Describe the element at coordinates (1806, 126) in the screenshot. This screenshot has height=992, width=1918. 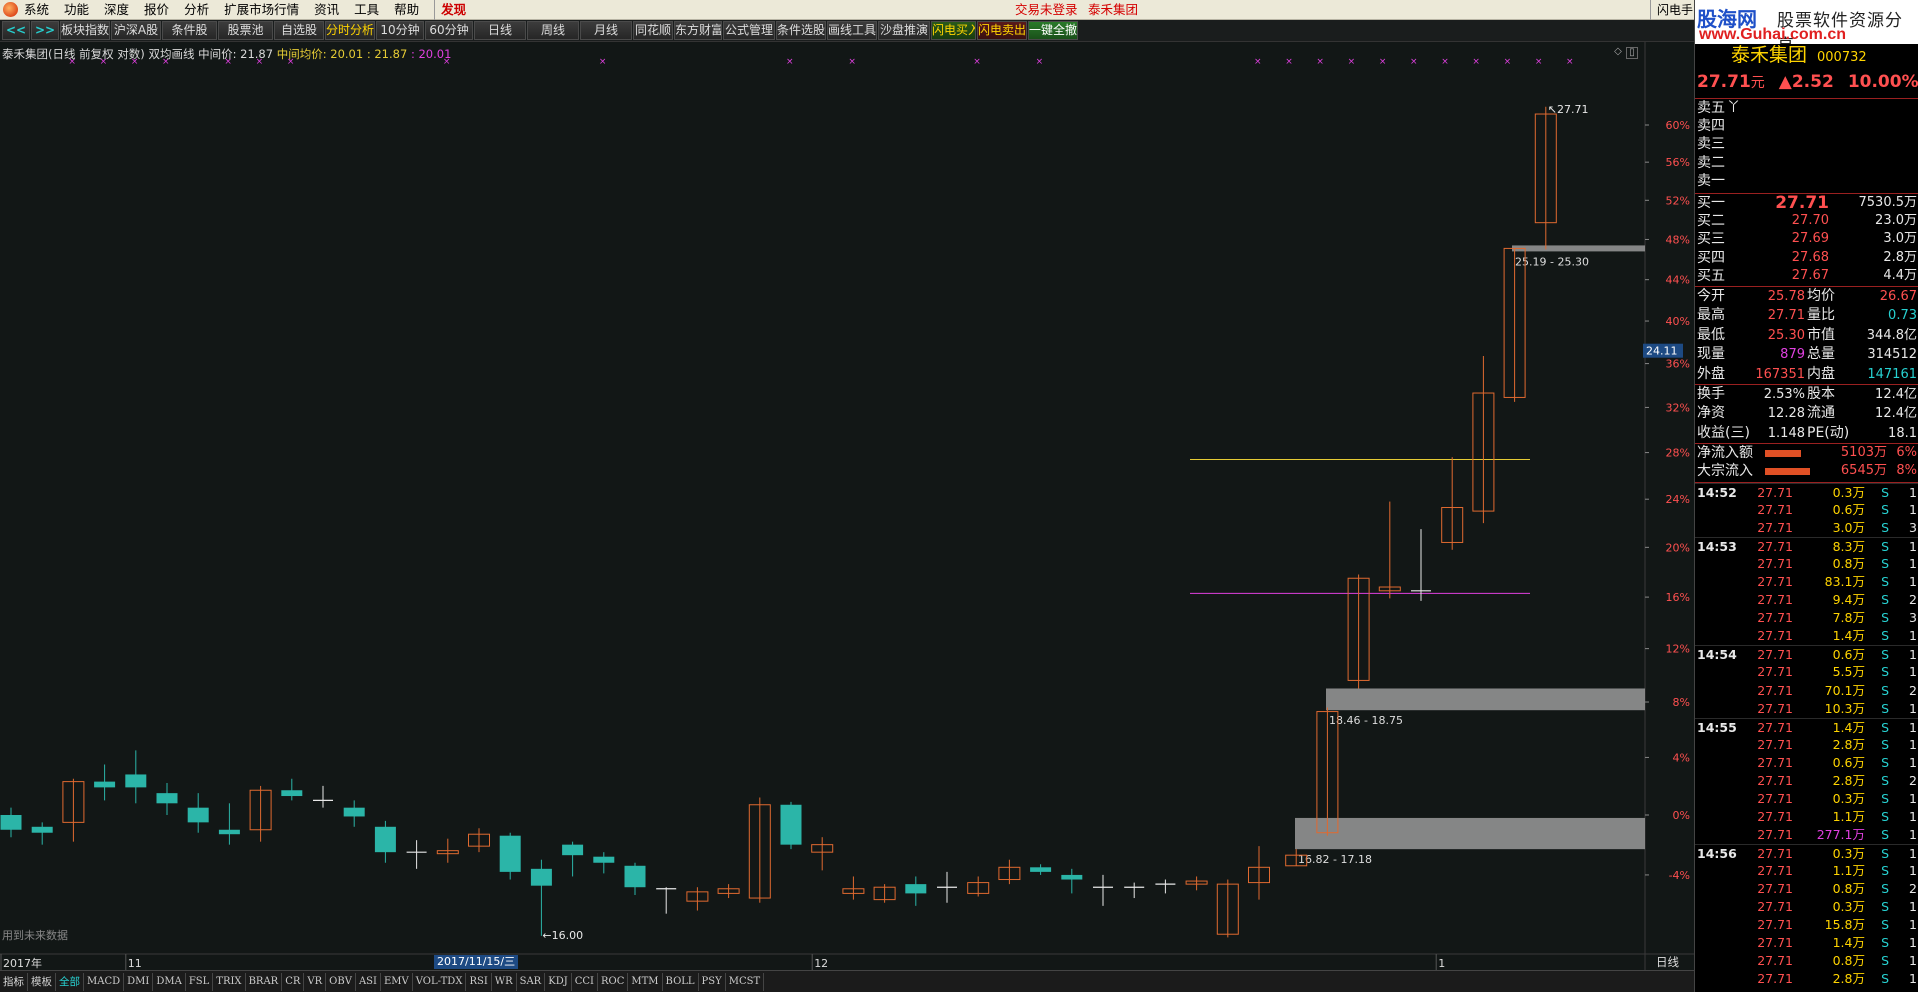
I see `ask-row: 卖四` at that location.